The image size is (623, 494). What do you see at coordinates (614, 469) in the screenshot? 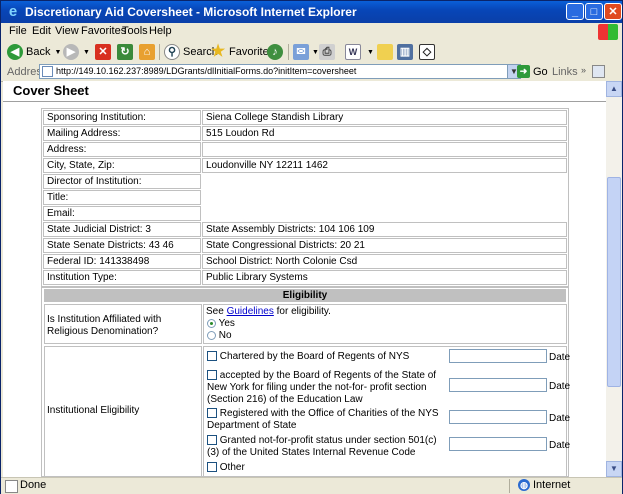
I see `scroll-down-icon: ▼` at bounding box center [614, 469].